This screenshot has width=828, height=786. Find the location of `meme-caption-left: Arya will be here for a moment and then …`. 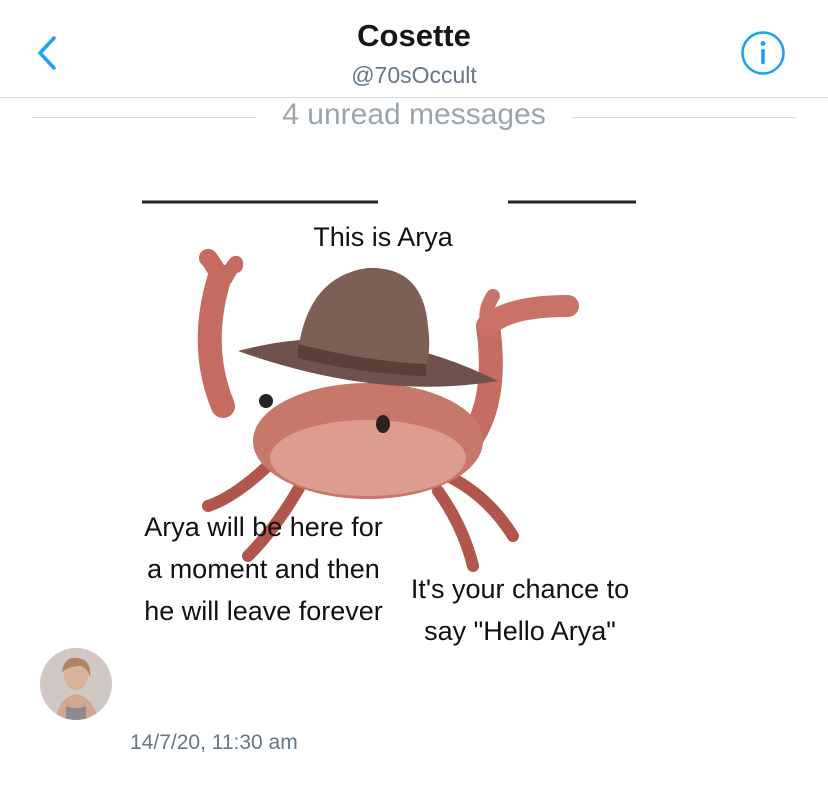

meme-caption-left: Arya will be here for a moment and then … is located at coordinates (263, 569).